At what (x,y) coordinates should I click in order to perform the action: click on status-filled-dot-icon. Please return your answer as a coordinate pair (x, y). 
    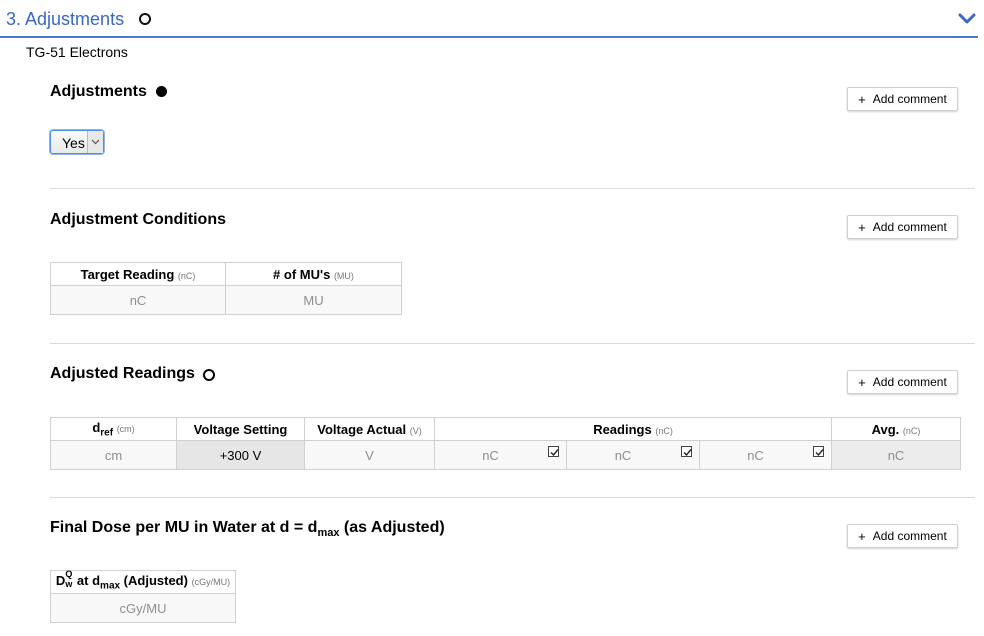
    Looking at the image, I should click on (161, 91).